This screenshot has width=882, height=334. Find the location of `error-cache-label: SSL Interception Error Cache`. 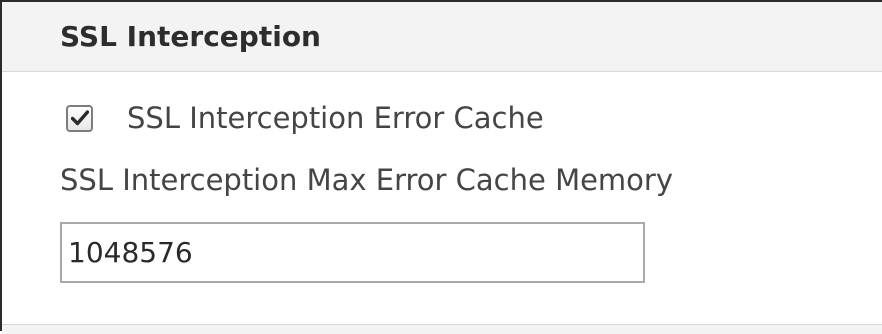

error-cache-label: SSL Interception Error Cache is located at coordinates (335, 118).